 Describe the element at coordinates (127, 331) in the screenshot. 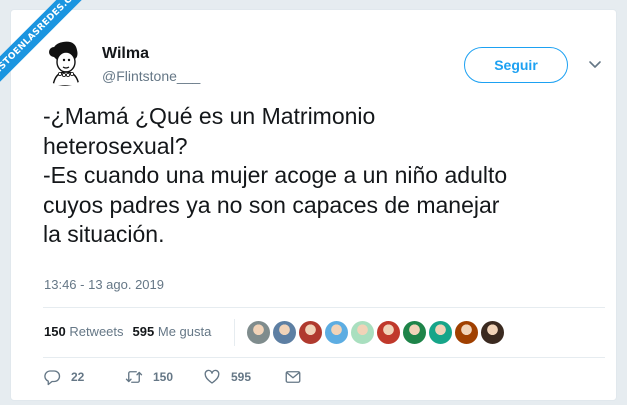

I see `engagement-stats: 150 Retweets 595 Me gusta` at that location.